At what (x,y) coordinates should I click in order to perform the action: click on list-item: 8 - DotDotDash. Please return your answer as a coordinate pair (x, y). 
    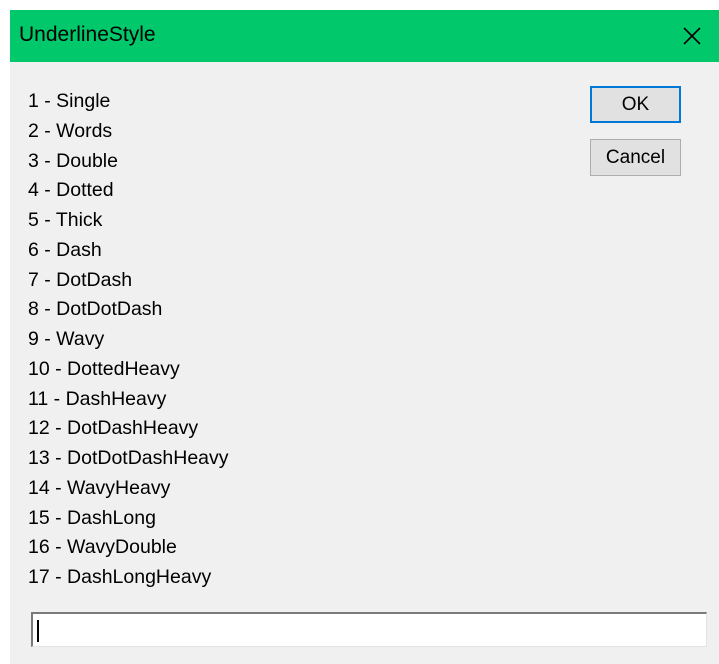
    Looking at the image, I should click on (95, 309).